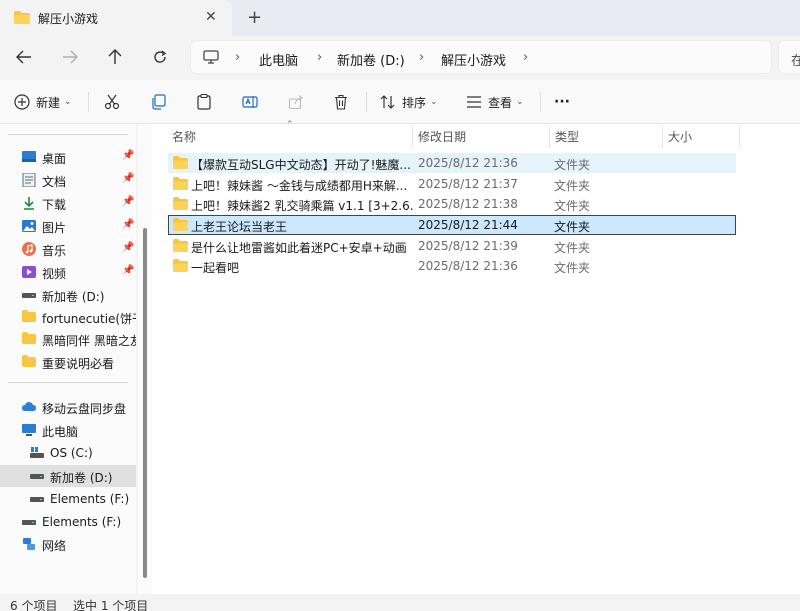 The image size is (800, 611). What do you see at coordinates (60, 432) in the screenshot?
I see `sidebar-item-label: 此电脑` at bounding box center [60, 432].